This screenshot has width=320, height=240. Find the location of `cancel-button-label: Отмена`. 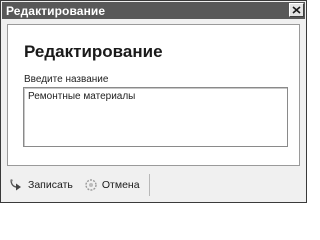

cancel-button-label: Отмена is located at coordinates (120, 185).